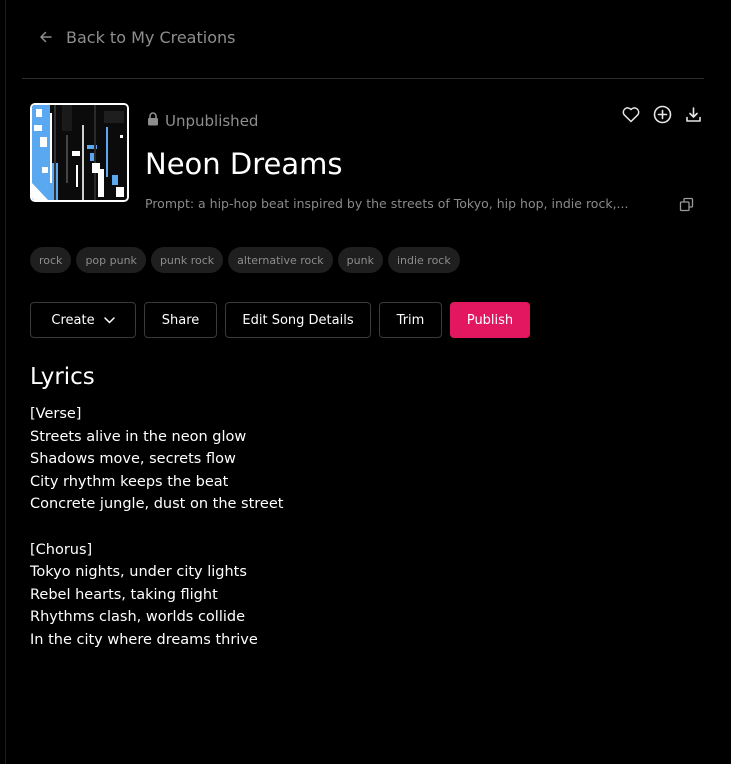 The width and height of the screenshot is (731, 764). What do you see at coordinates (61, 549) in the screenshot?
I see `lyrics-line: [Chorus]` at bounding box center [61, 549].